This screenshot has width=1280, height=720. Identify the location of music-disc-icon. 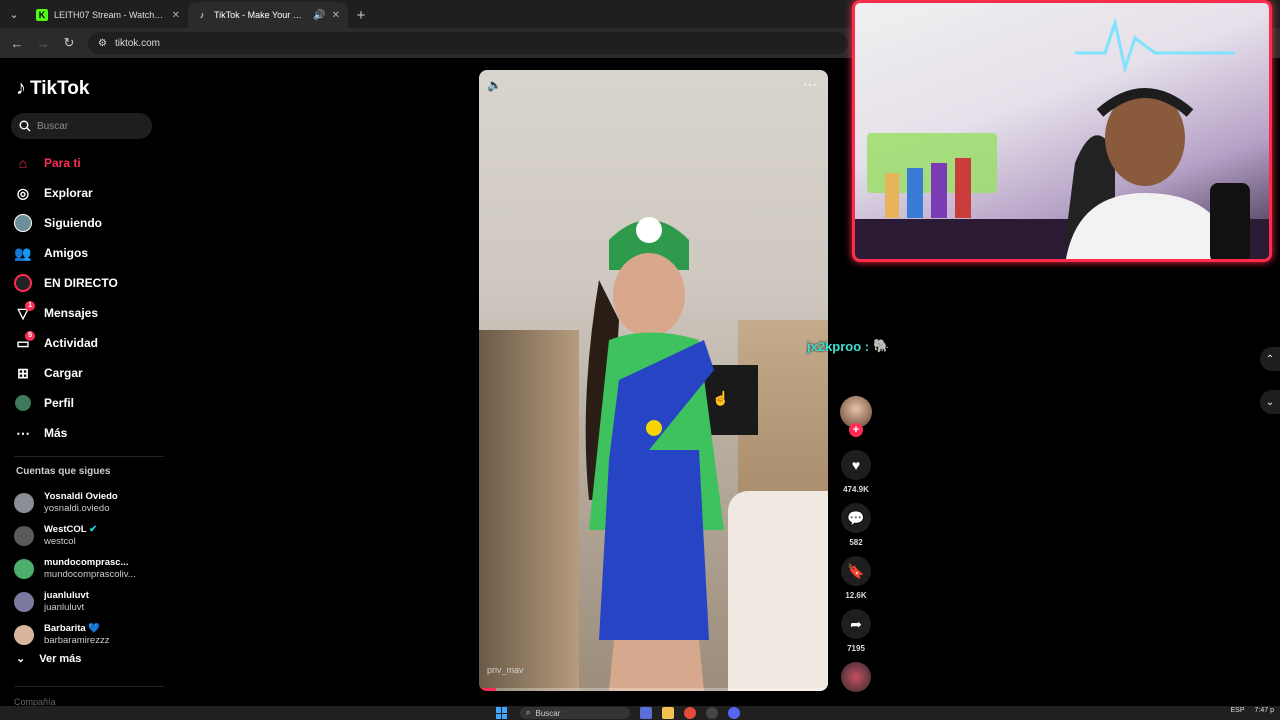
(856, 677).